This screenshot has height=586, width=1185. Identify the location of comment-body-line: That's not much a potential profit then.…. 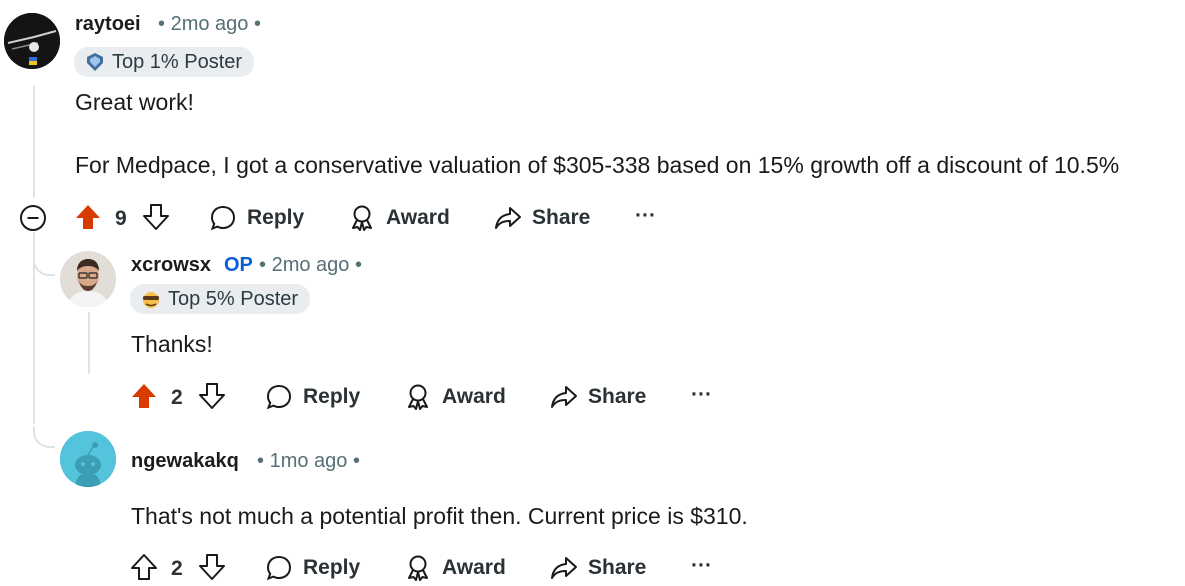
(439, 516).